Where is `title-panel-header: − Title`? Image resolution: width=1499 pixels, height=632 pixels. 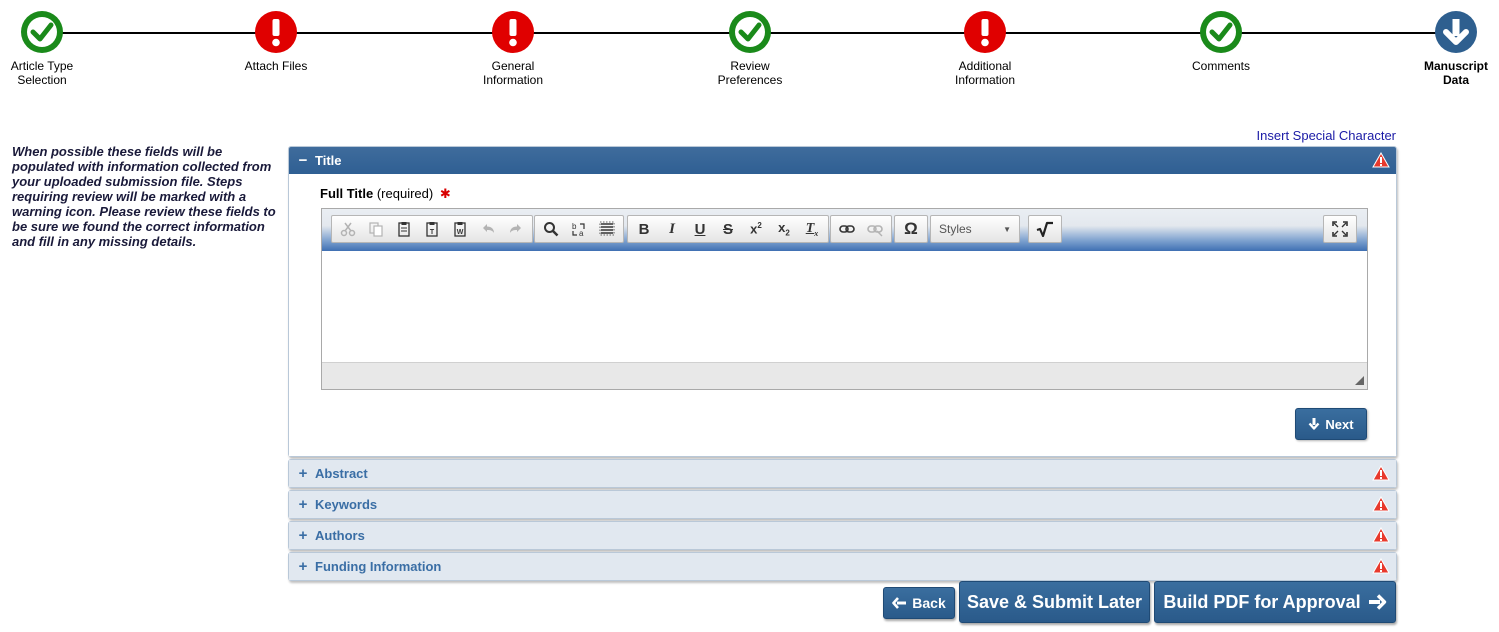
title-panel-header: − Title is located at coordinates (842, 160).